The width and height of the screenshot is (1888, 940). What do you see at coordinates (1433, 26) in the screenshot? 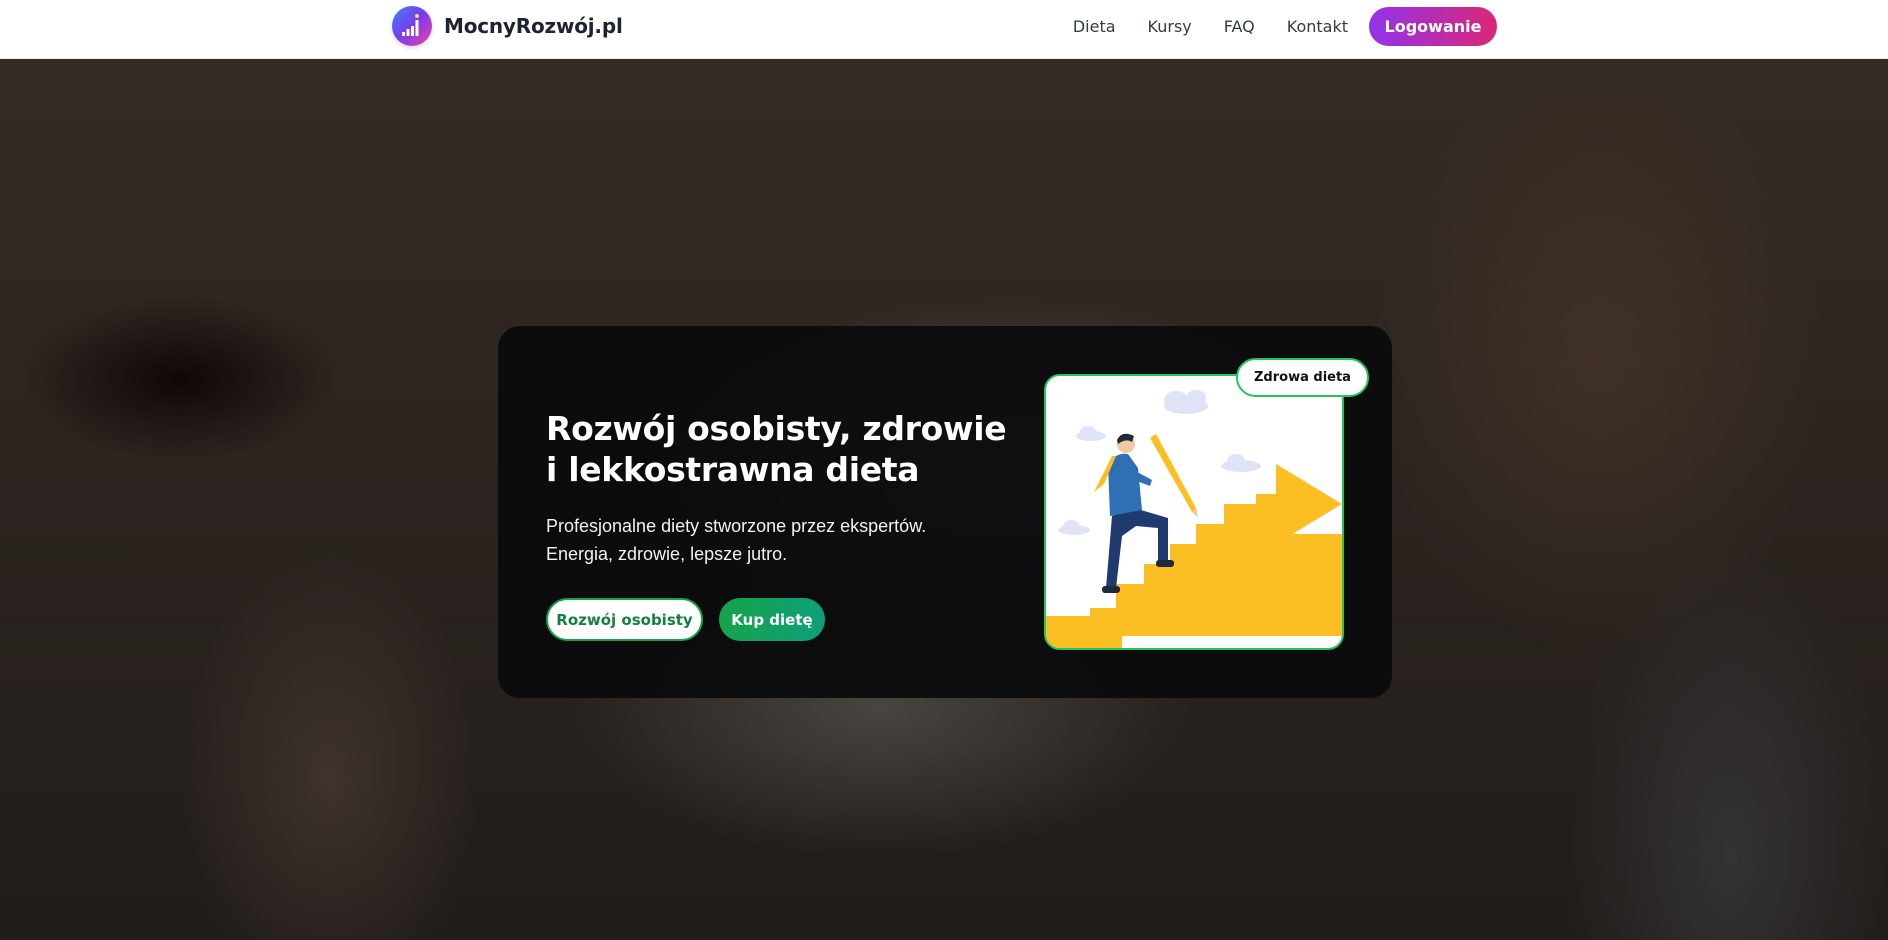
I see `login-button: Logowanie` at bounding box center [1433, 26].